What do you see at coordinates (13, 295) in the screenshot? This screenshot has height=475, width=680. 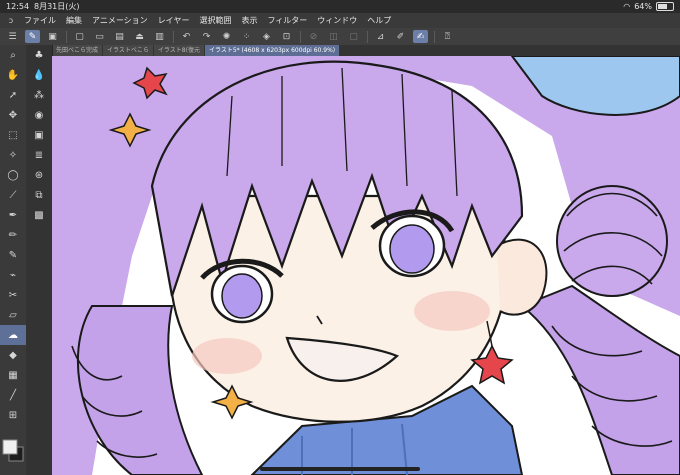 I see `decoration-icon: ✂` at bounding box center [13, 295].